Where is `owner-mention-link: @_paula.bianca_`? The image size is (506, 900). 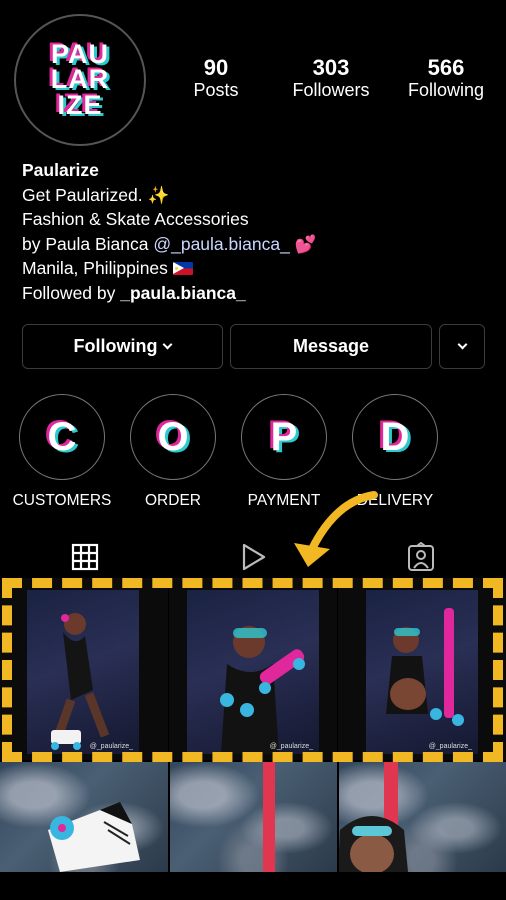
owner-mention-link: @_paula.bianca_ is located at coordinates (221, 244).